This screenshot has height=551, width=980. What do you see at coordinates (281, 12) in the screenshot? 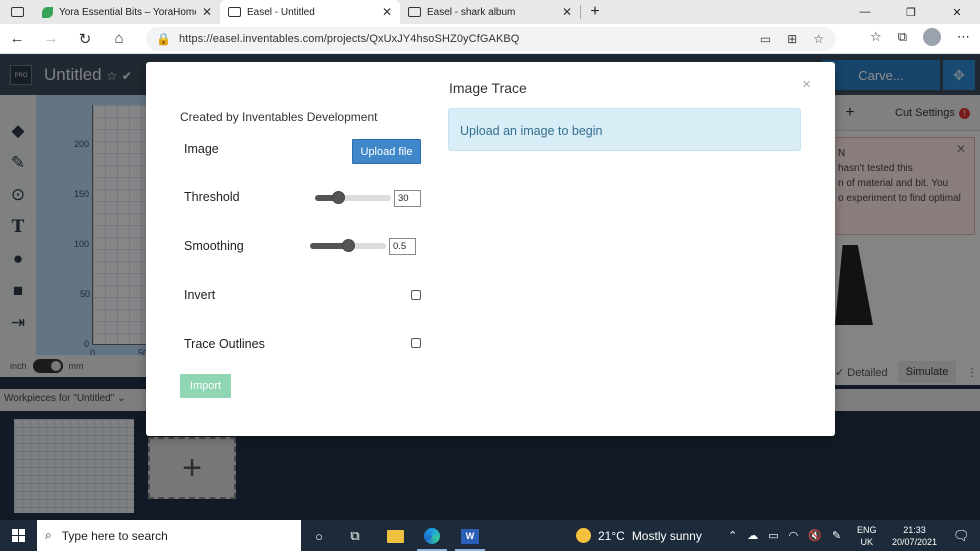
I see `tab-title: Easel - Untitled` at bounding box center [281, 12].